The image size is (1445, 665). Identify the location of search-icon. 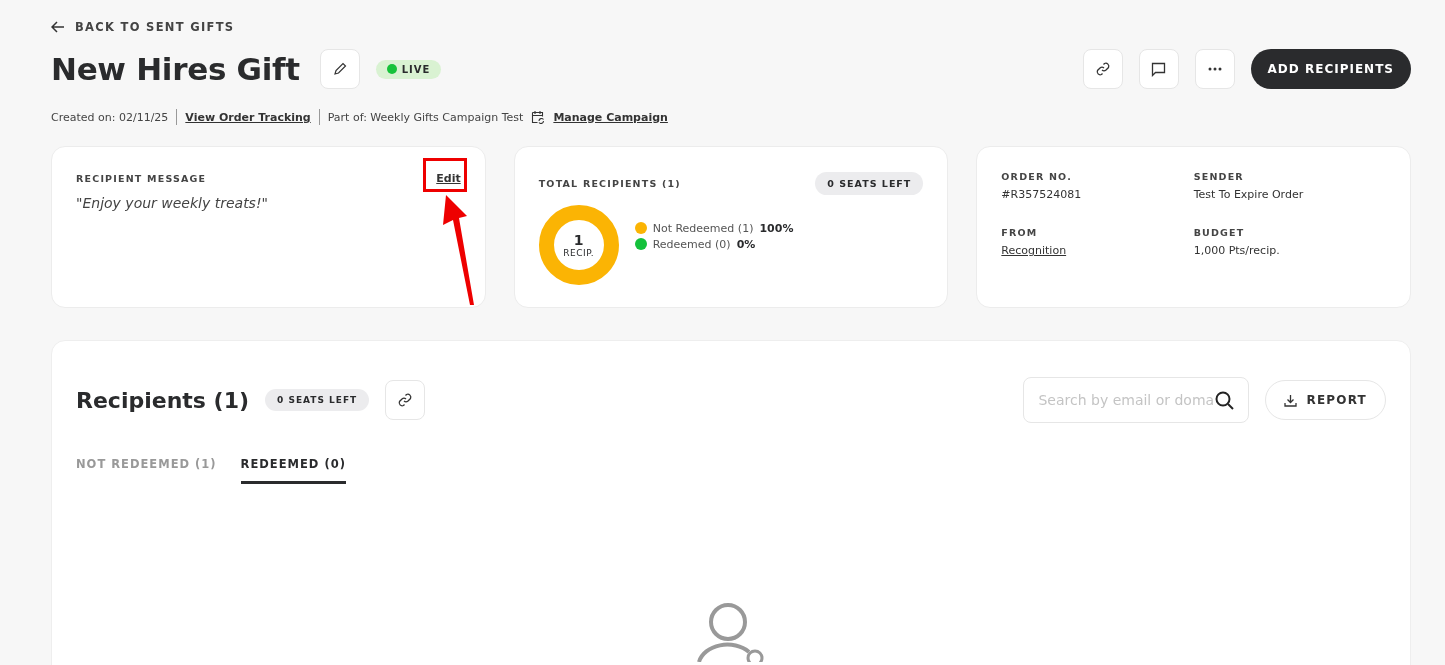
(1225, 400).